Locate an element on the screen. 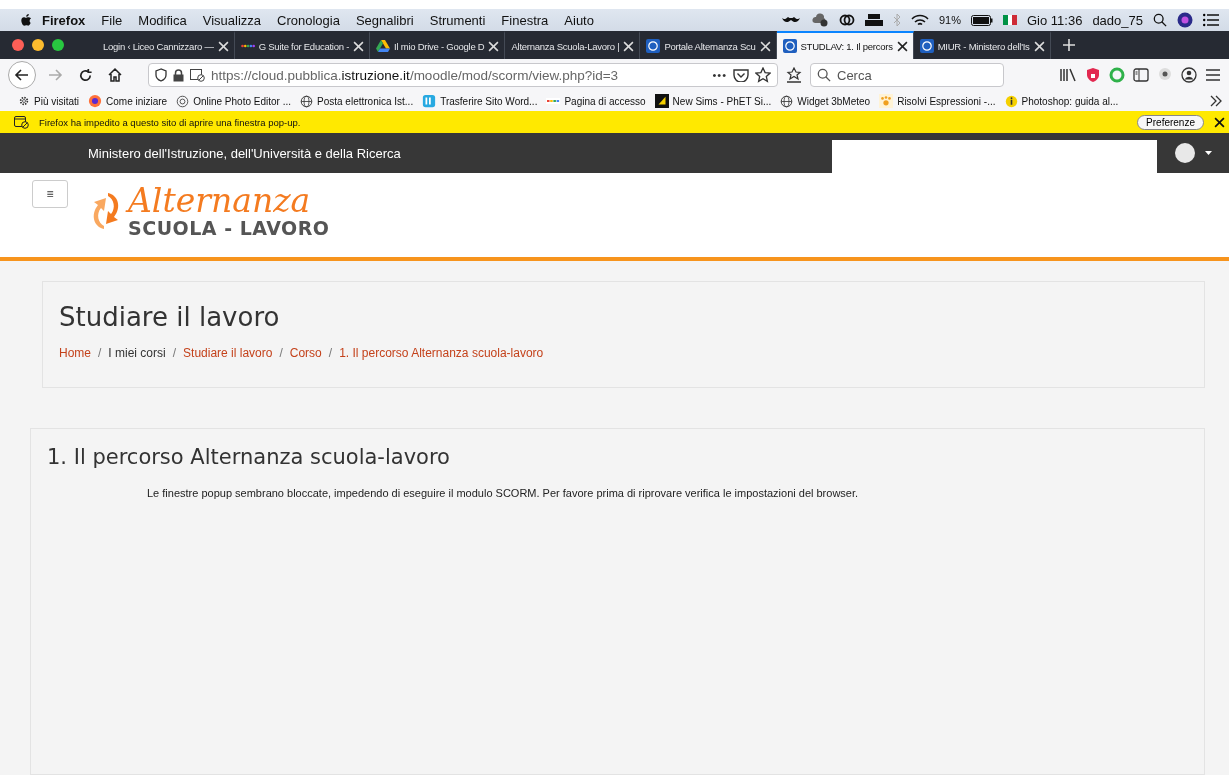 The width and height of the screenshot is (1229, 775). lock-icon is located at coordinates (178, 75).